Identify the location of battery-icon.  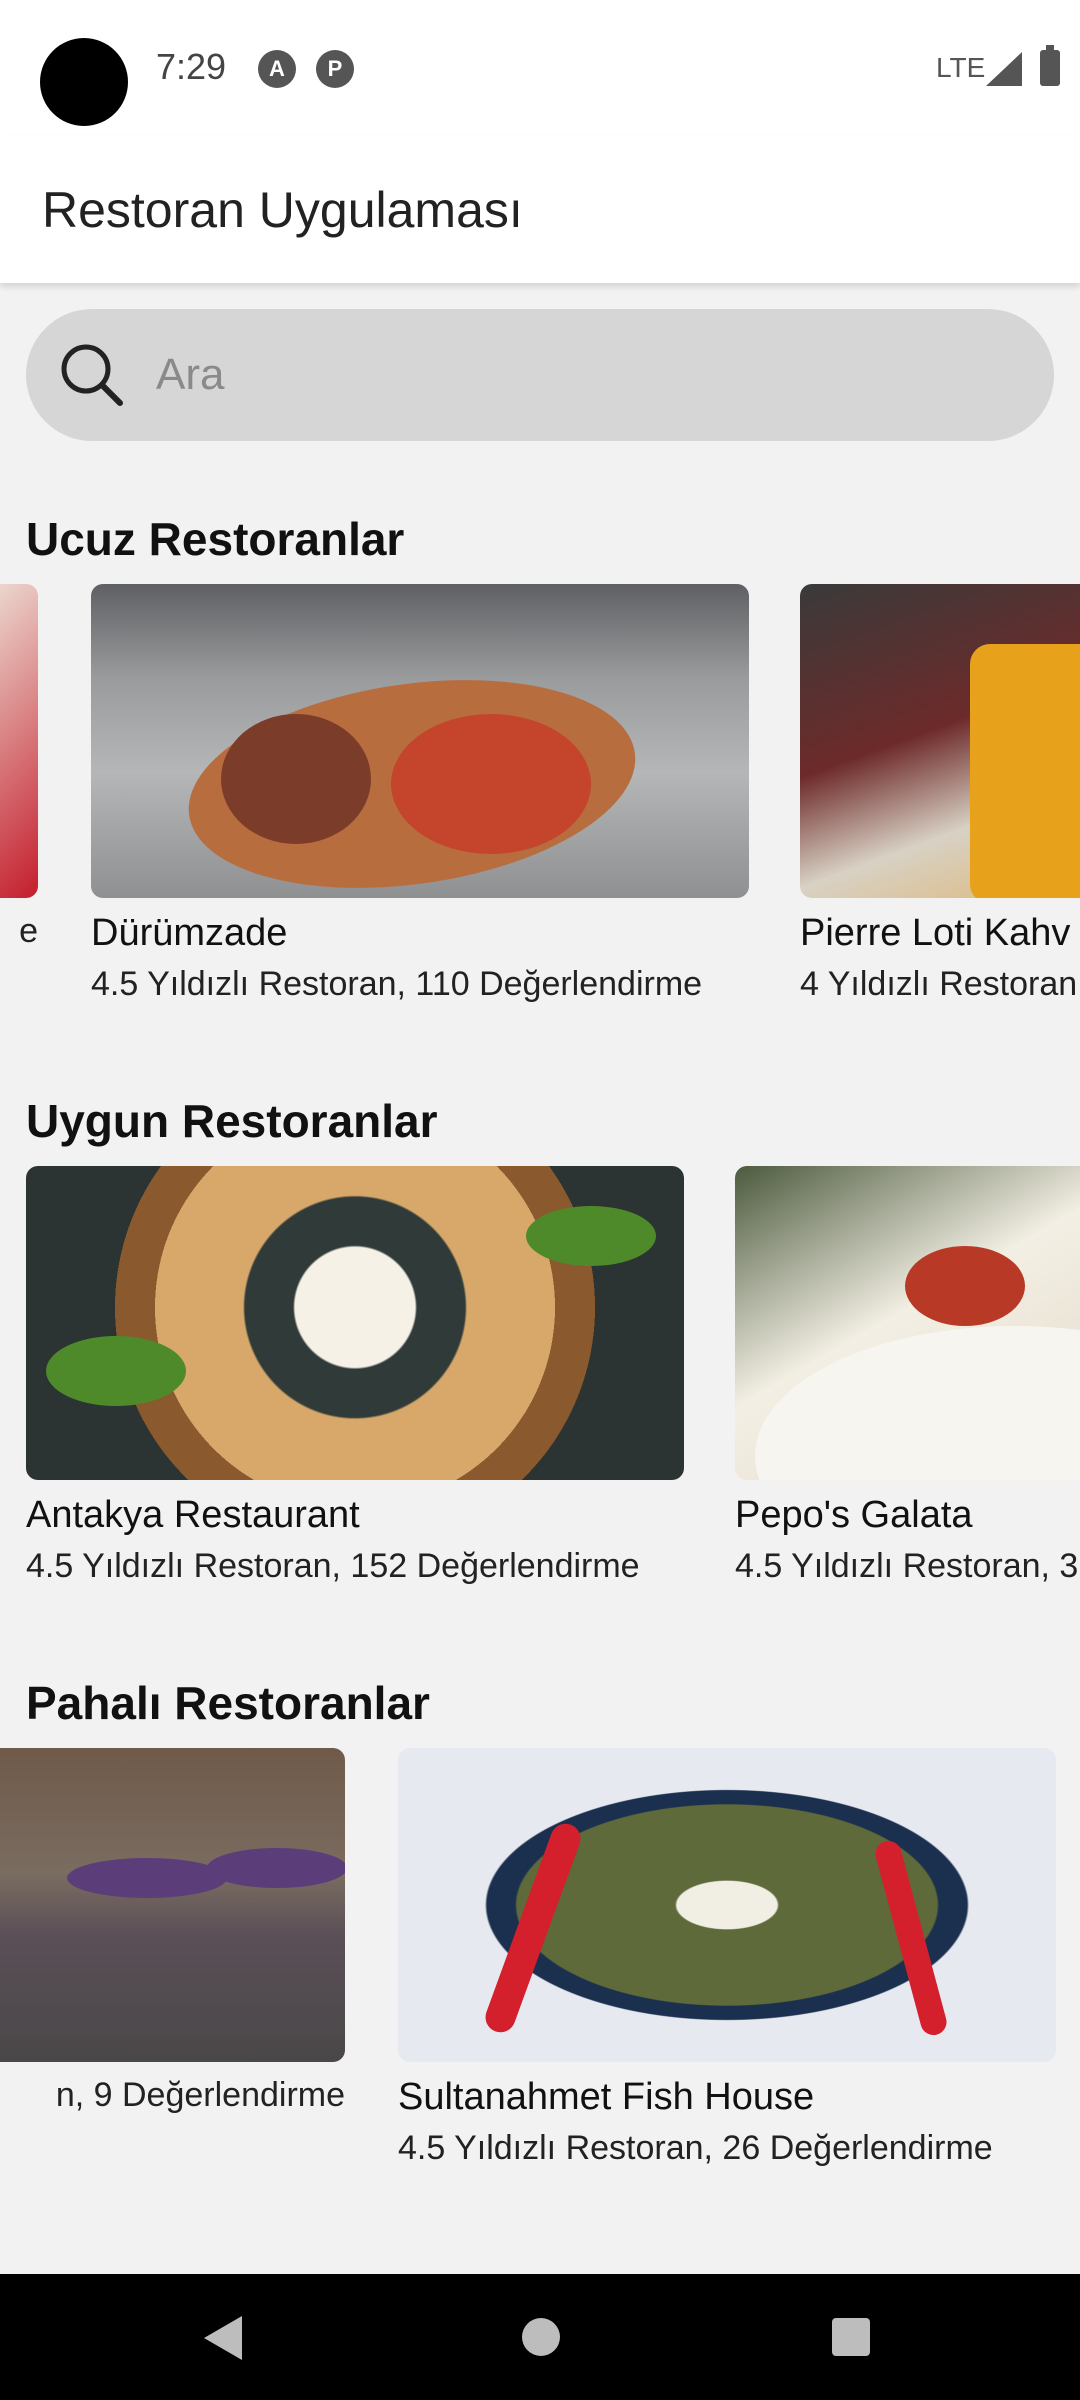
(1050, 65).